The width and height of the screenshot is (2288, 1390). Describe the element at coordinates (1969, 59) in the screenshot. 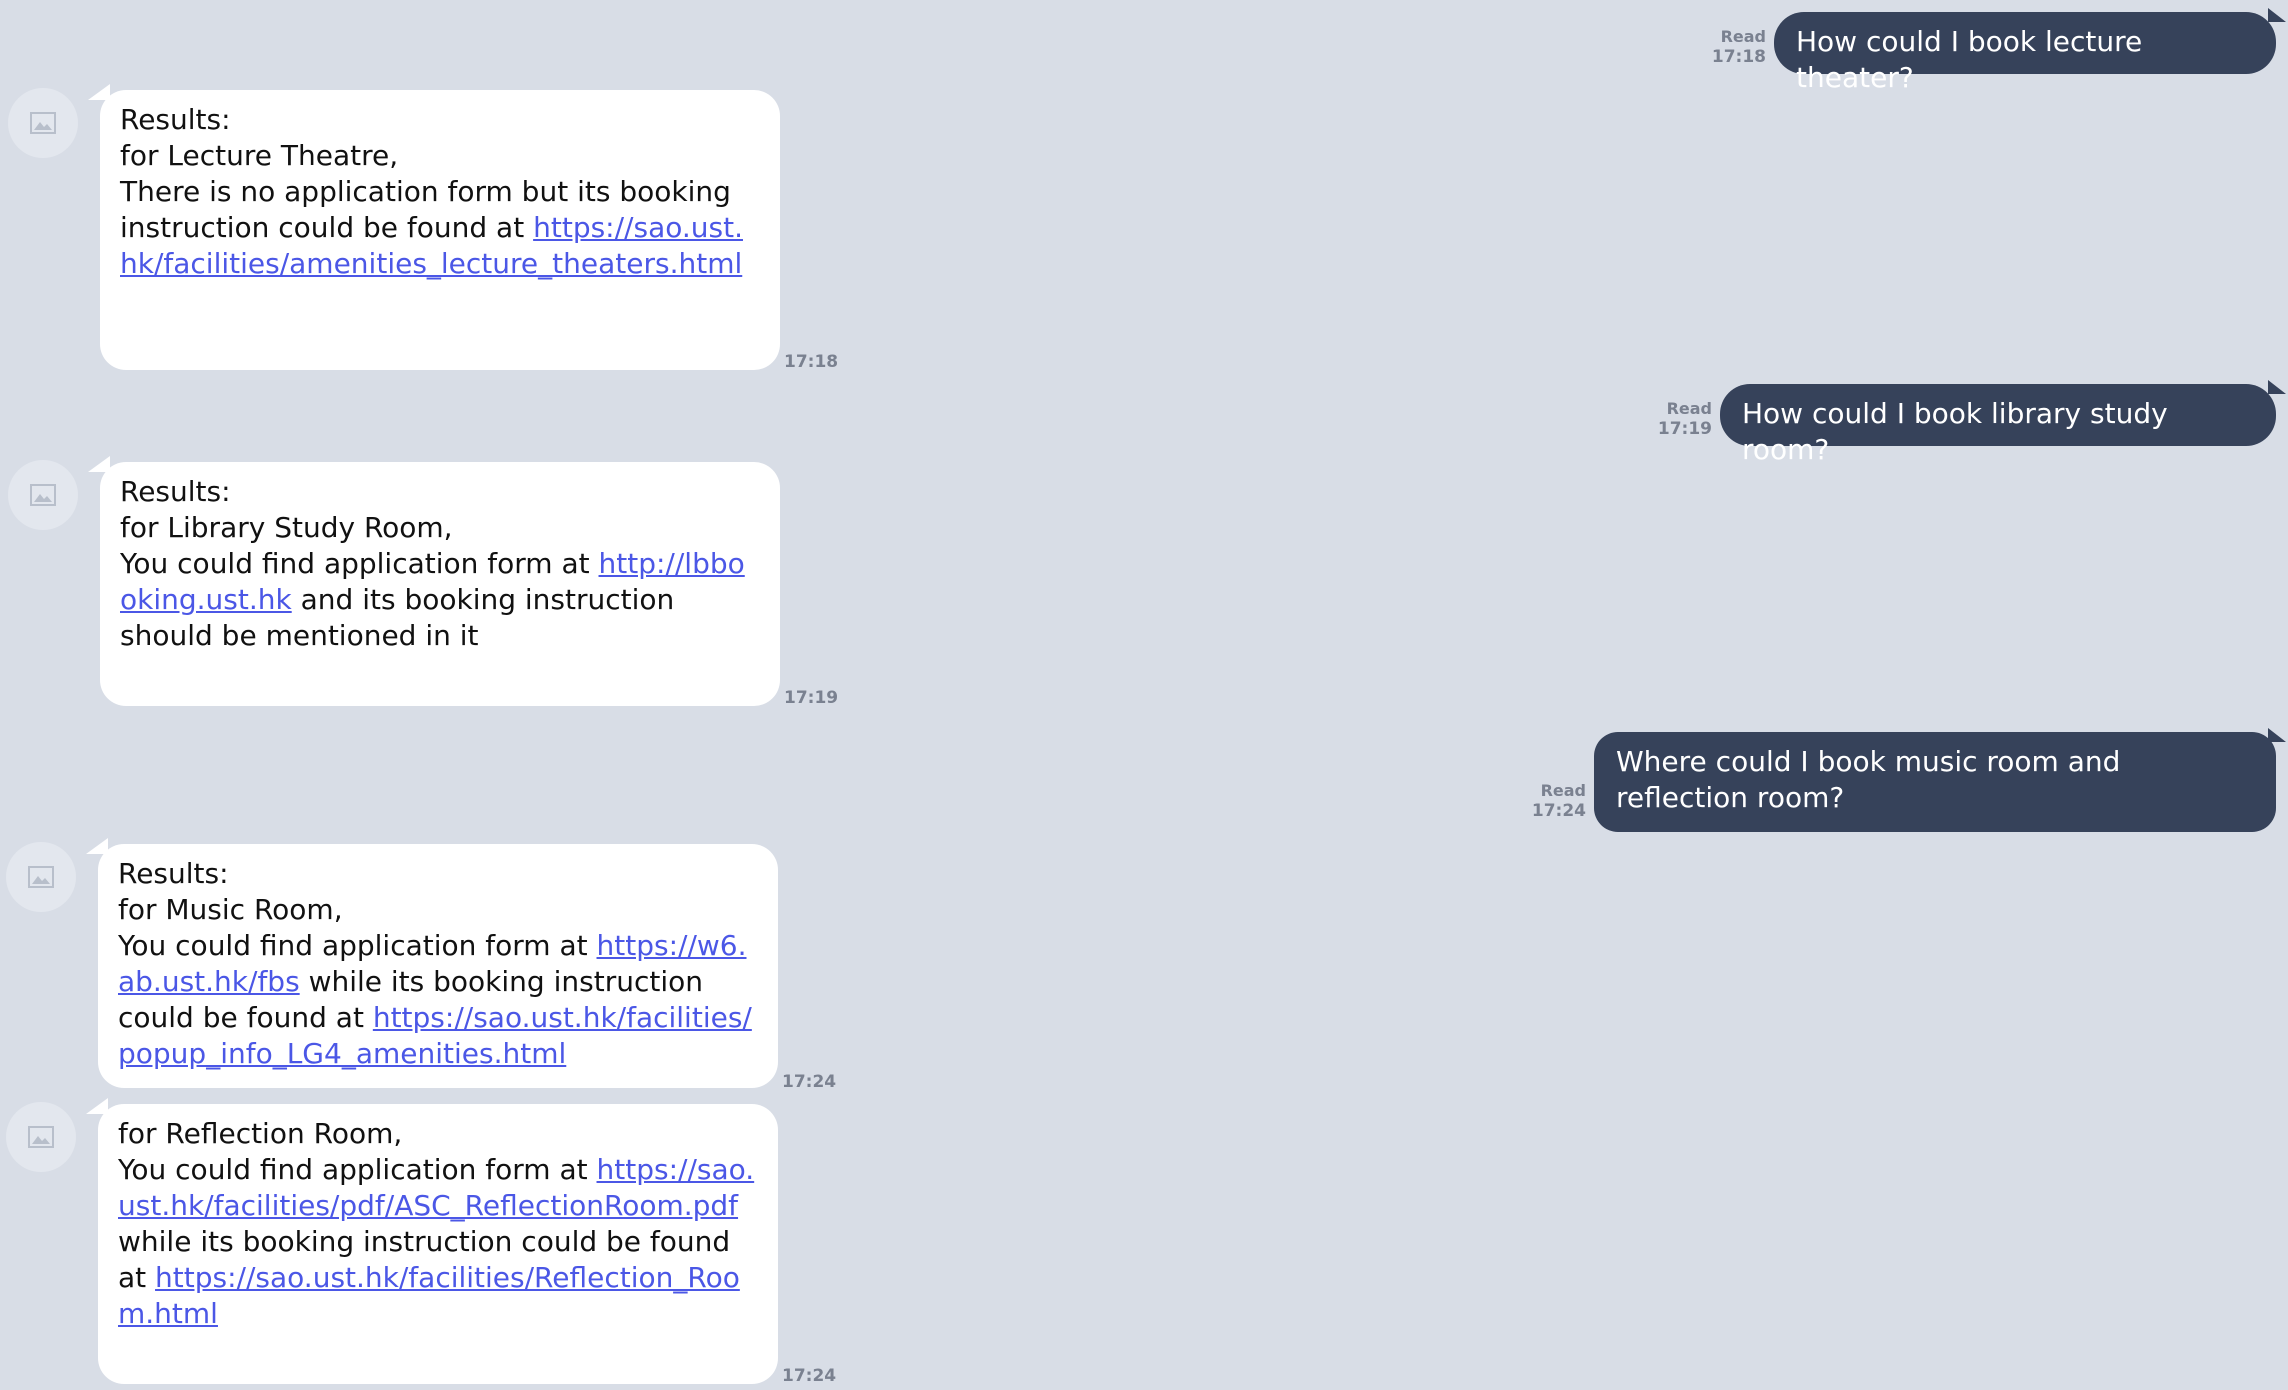

I see `message-text: How could I book lecture theater?` at that location.